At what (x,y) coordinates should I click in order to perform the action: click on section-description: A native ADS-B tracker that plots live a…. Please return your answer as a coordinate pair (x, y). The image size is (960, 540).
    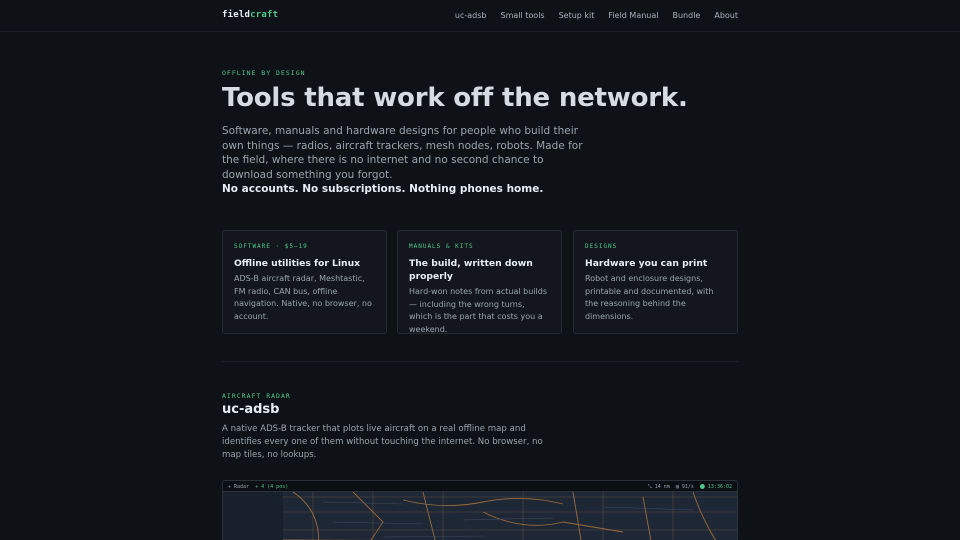
    Looking at the image, I should click on (382, 442).